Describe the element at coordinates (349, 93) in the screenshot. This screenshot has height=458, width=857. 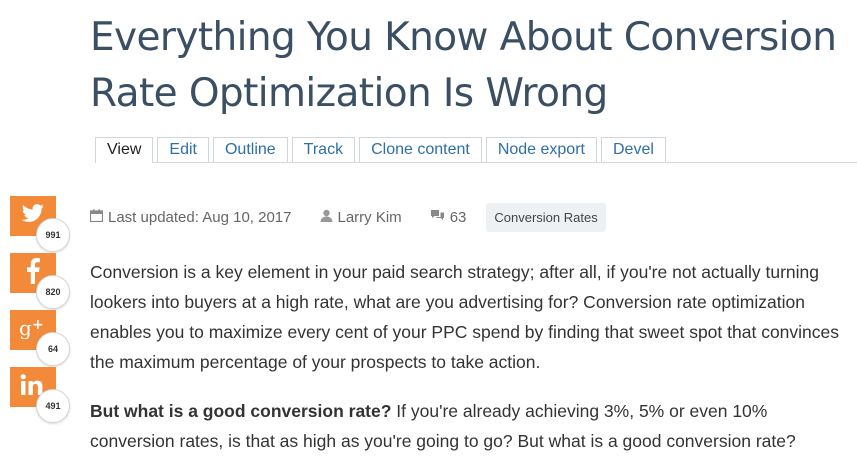
I see `page-title-line-2: Rate Optimization Is Wrong` at that location.